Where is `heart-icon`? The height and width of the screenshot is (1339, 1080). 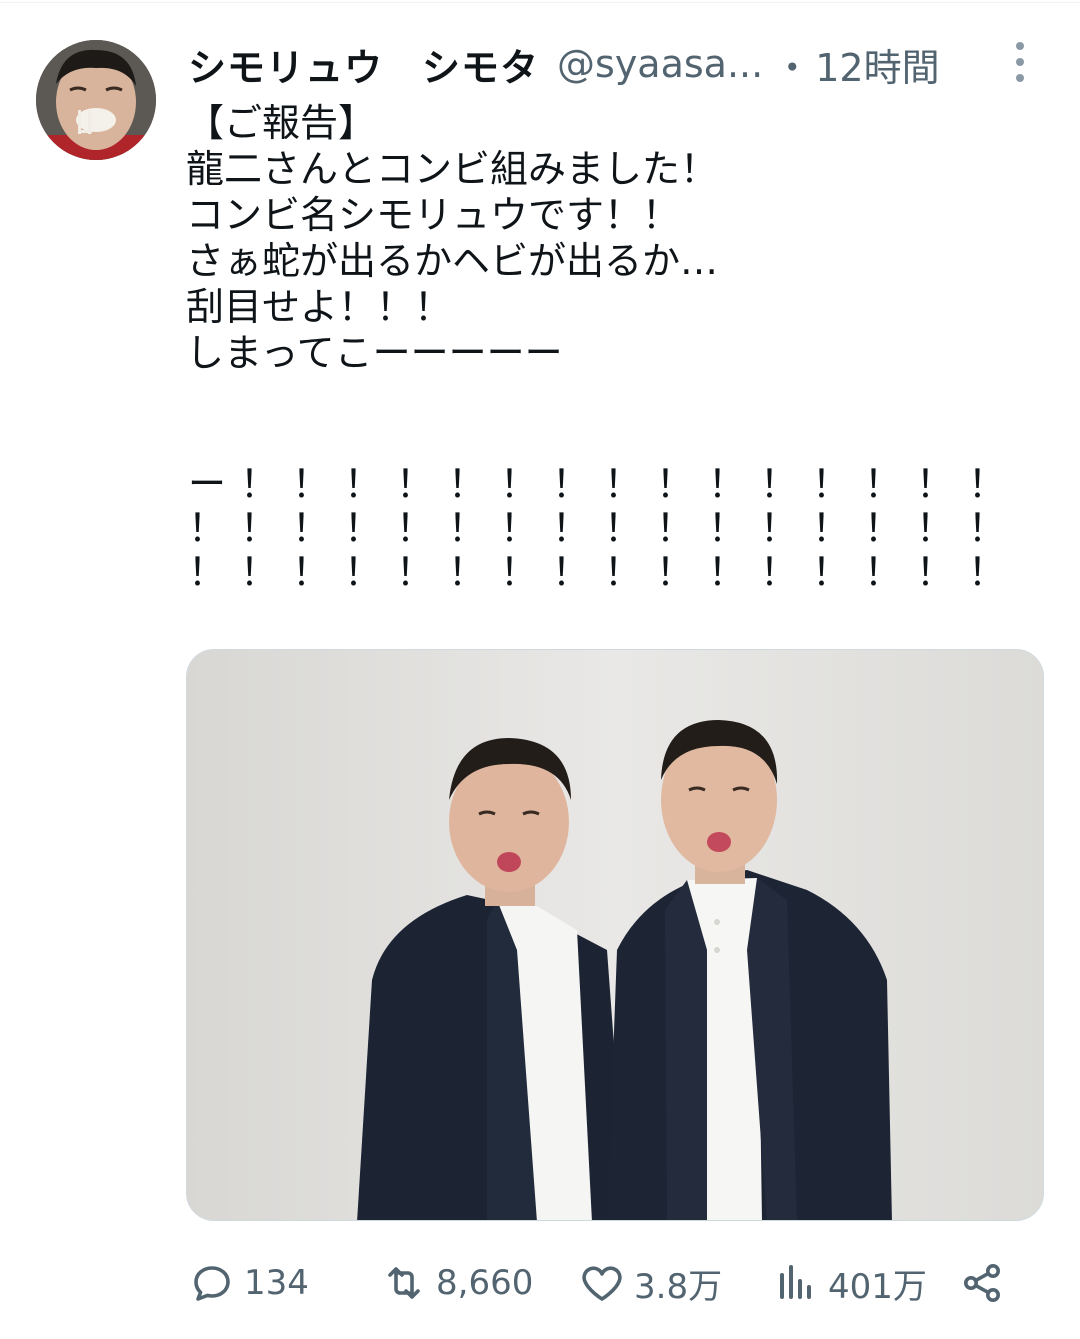
heart-icon is located at coordinates (602, 1283).